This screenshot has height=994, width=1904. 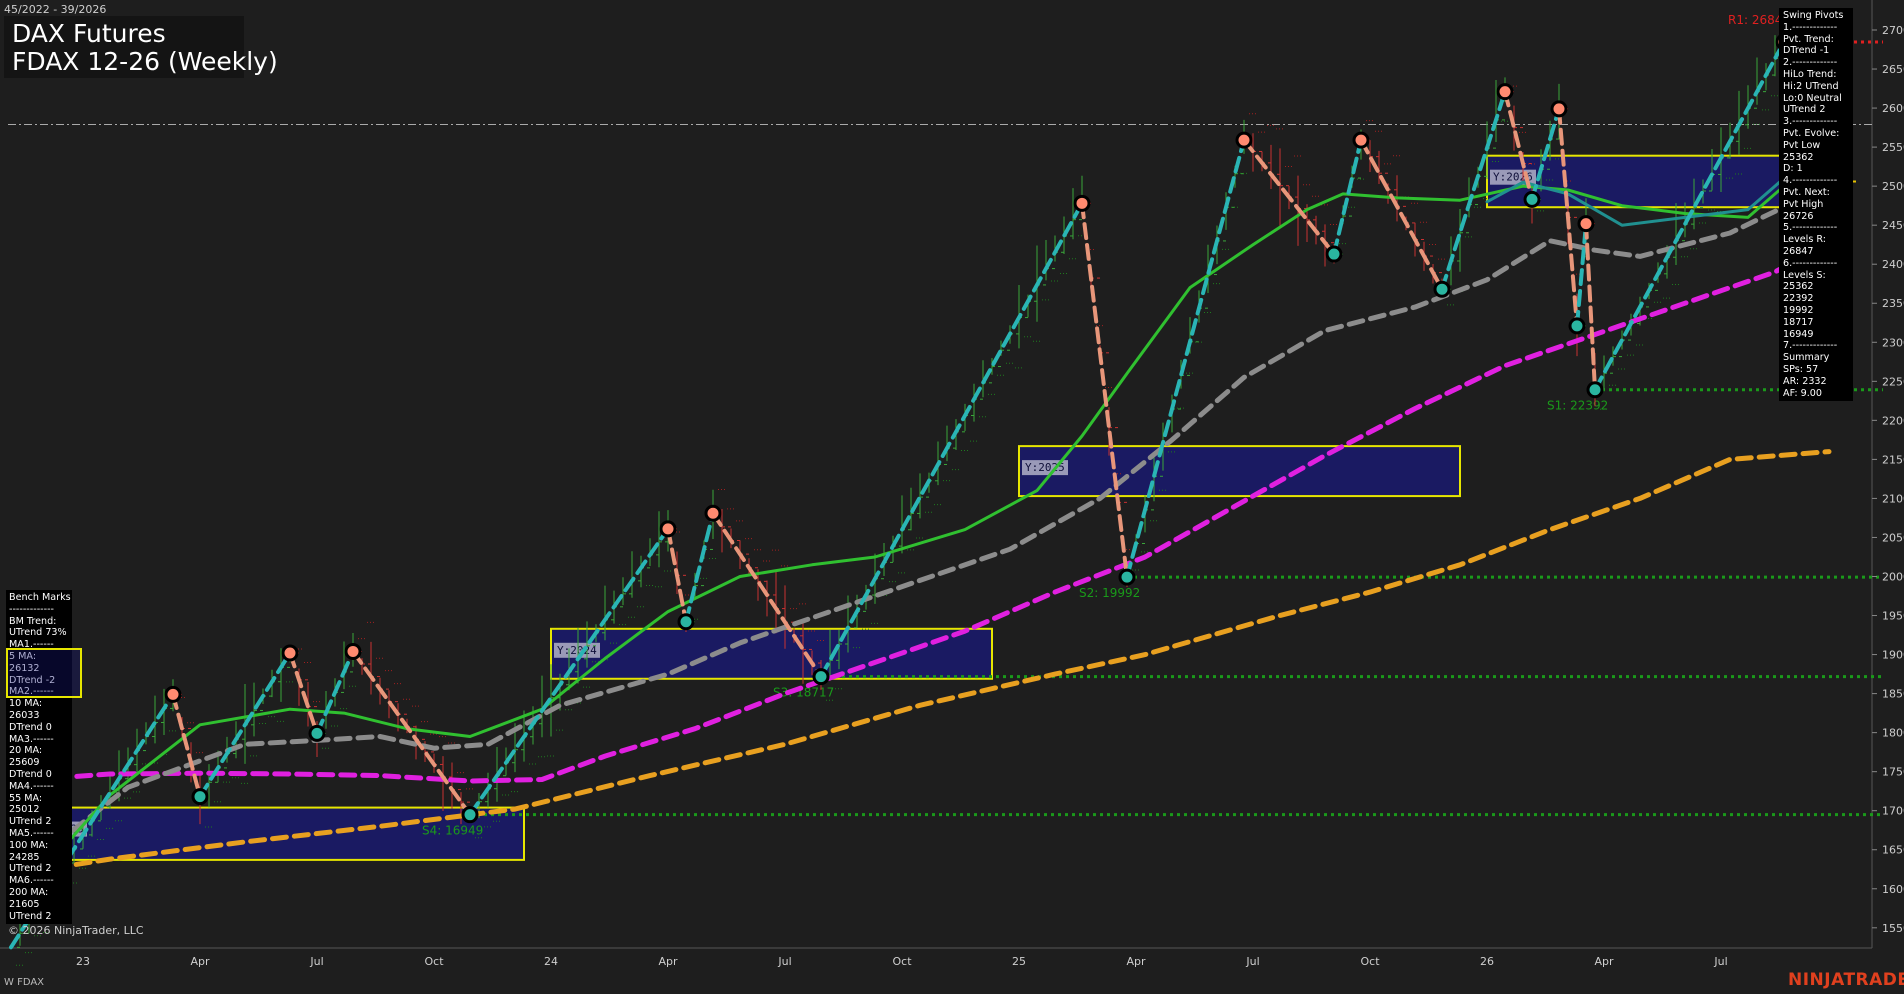 I want to click on y-tick-label: 16000, so click(x=1893, y=889).